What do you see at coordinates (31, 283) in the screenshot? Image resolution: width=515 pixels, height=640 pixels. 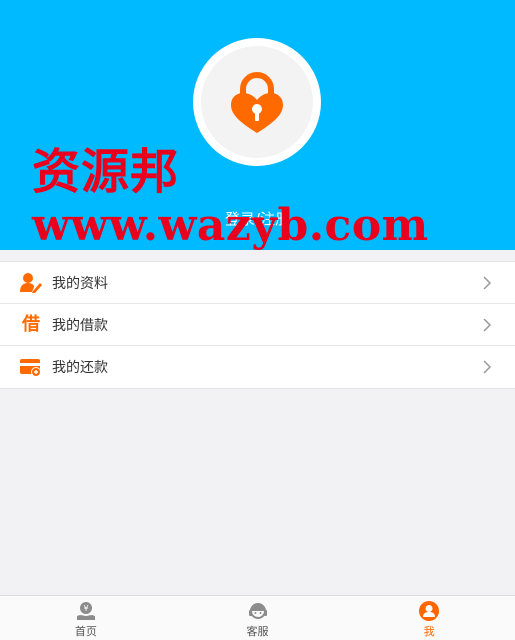 I see `profile-edit-icon` at bounding box center [31, 283].